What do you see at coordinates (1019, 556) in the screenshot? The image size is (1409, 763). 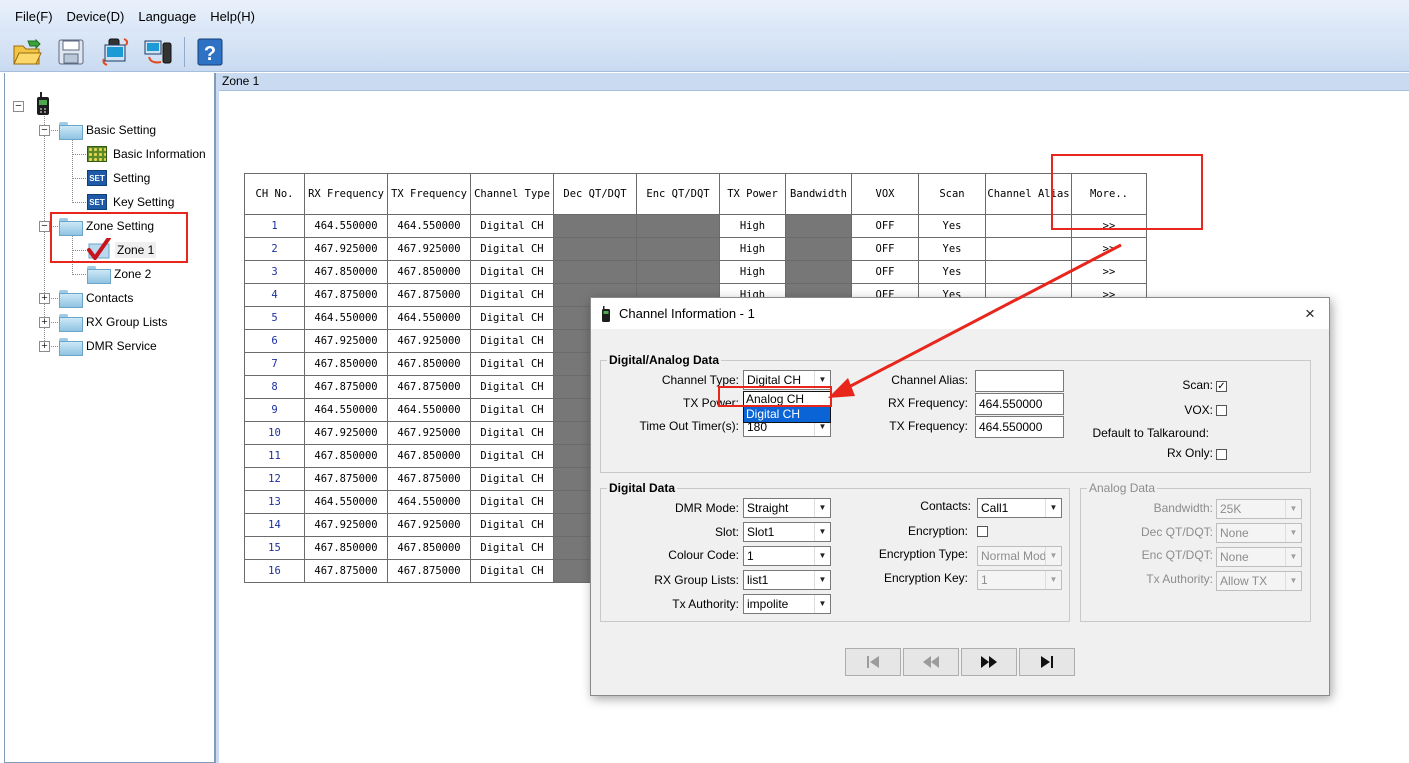 I see `encryption-type-select: Normal Mode ▼` at bounding box center [1019, 556].